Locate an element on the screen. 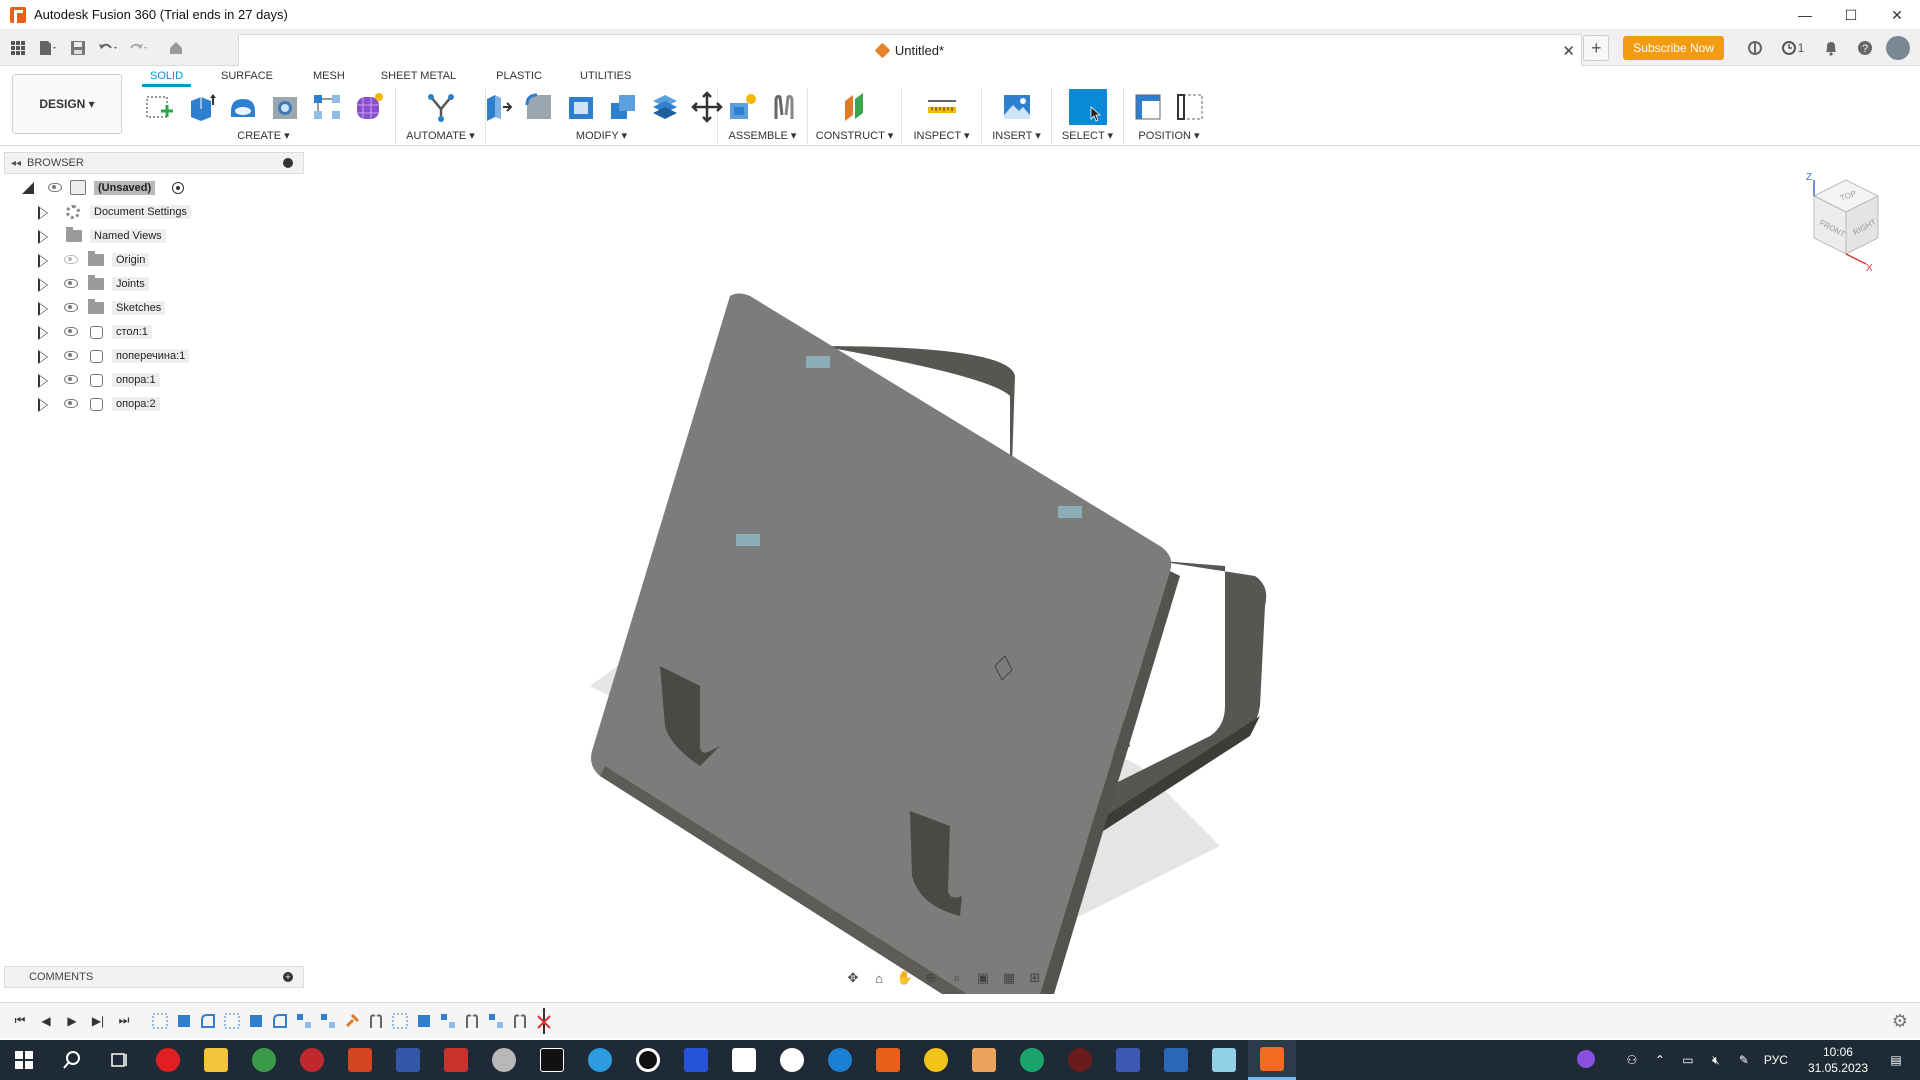  notifications-bell-icon is located at coordinates (1831, 48).